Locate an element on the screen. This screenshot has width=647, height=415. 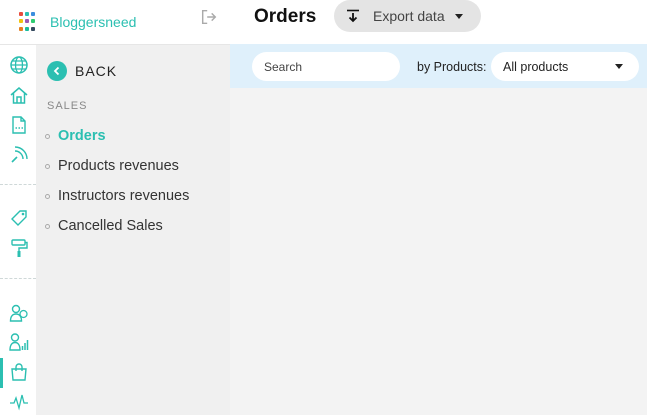
home-icon is located at coordinates (19, 95).